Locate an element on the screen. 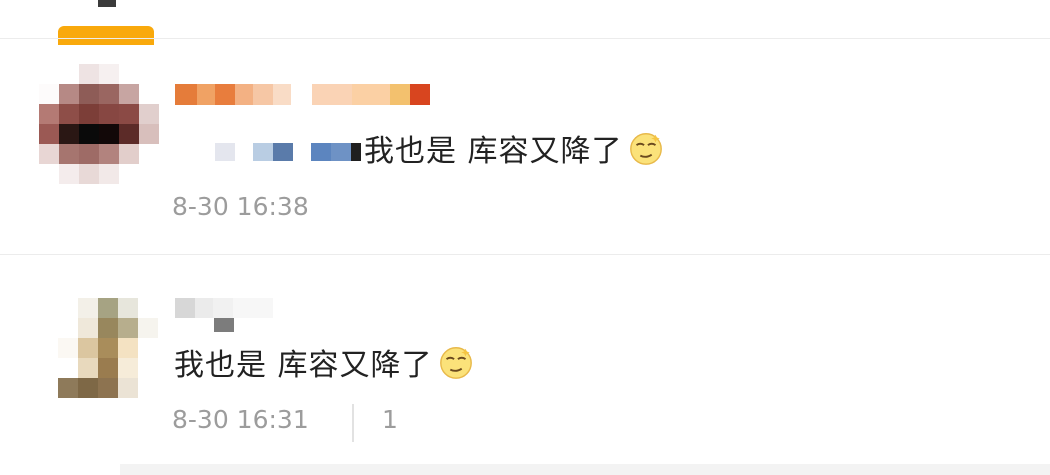 Image resolution: width=1050 pixels, height=475 pixels. active-tab-indicator is located at coordinates (106, 35).